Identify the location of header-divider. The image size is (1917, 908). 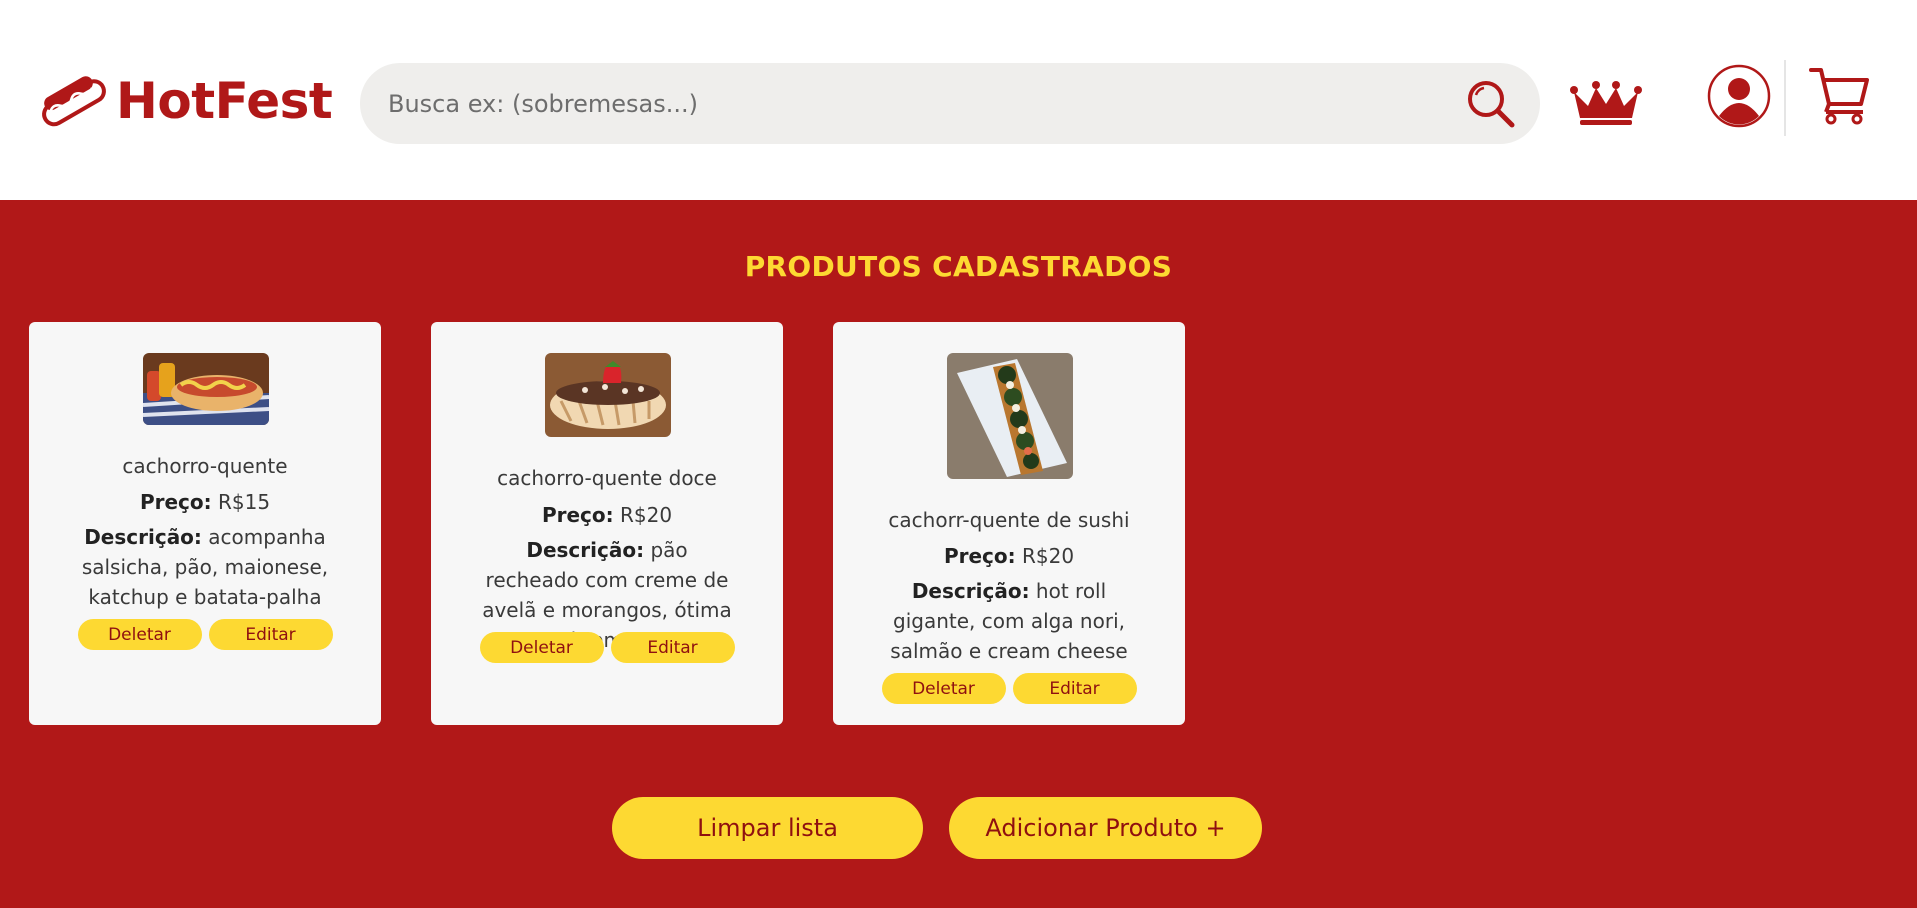
(1785, 98).